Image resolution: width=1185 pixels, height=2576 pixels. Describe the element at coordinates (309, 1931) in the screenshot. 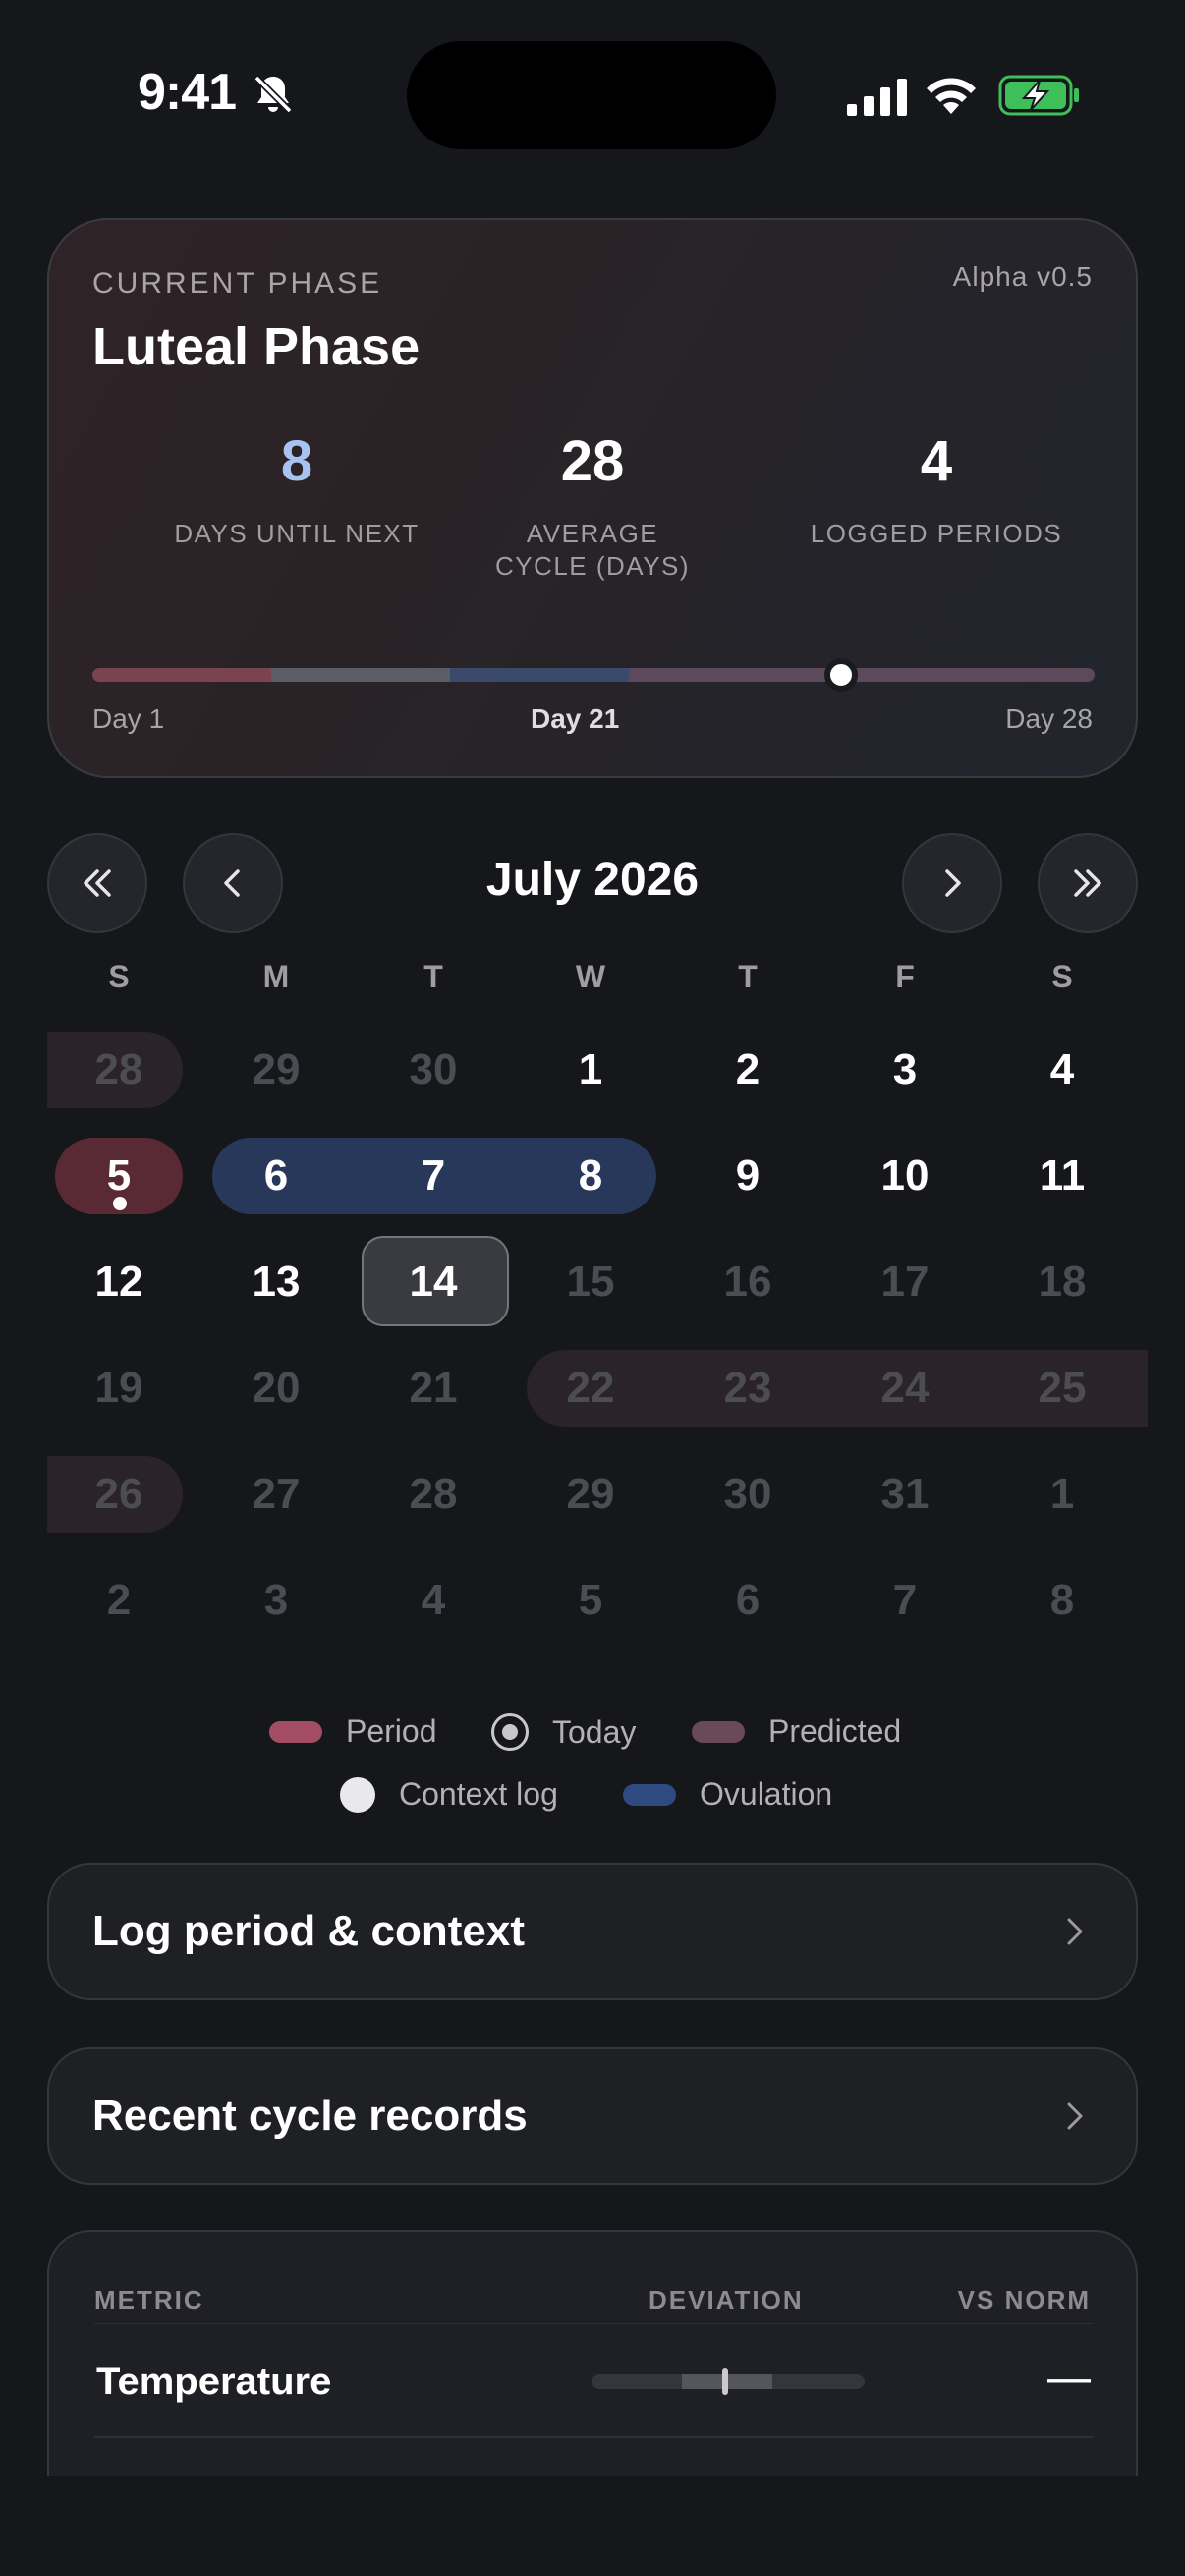

I see `log-period-label: Log period & context` at that location.